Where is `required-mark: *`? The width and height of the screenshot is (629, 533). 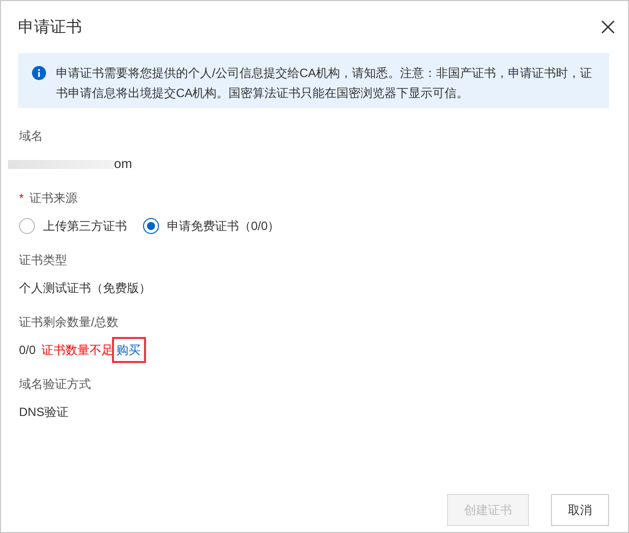
required-mark: * is located at coordinates (21, 198).